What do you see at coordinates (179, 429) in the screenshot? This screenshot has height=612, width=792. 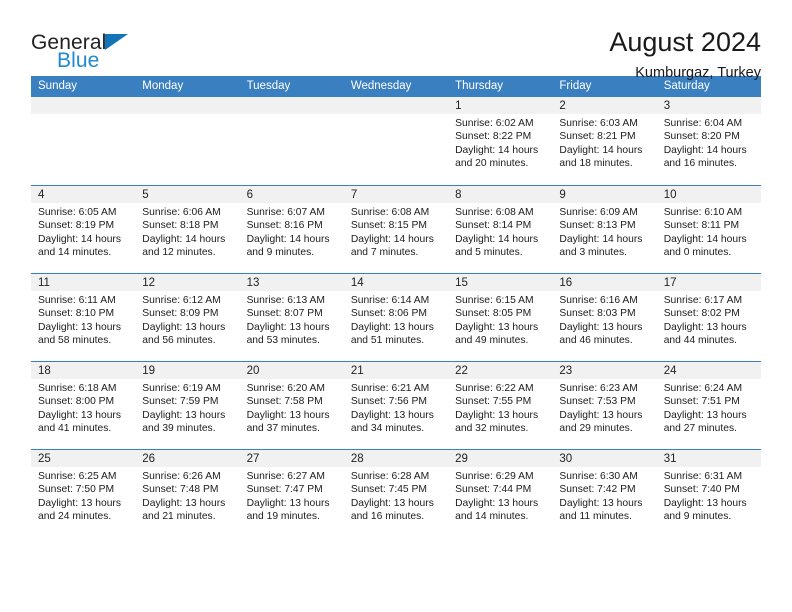 I see `day-detail-line: and 39 minutes.` at bounding box center [179, 429].